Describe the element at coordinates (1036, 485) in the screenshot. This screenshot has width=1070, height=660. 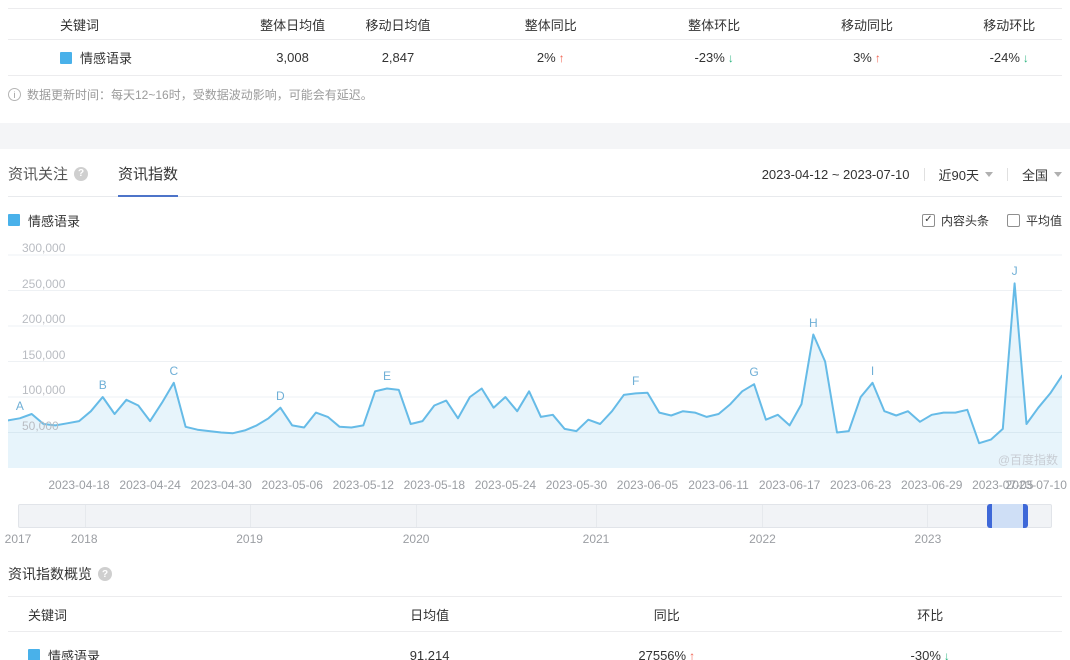
I see `x-axis-tick-label: 2023-07-10` at that location.